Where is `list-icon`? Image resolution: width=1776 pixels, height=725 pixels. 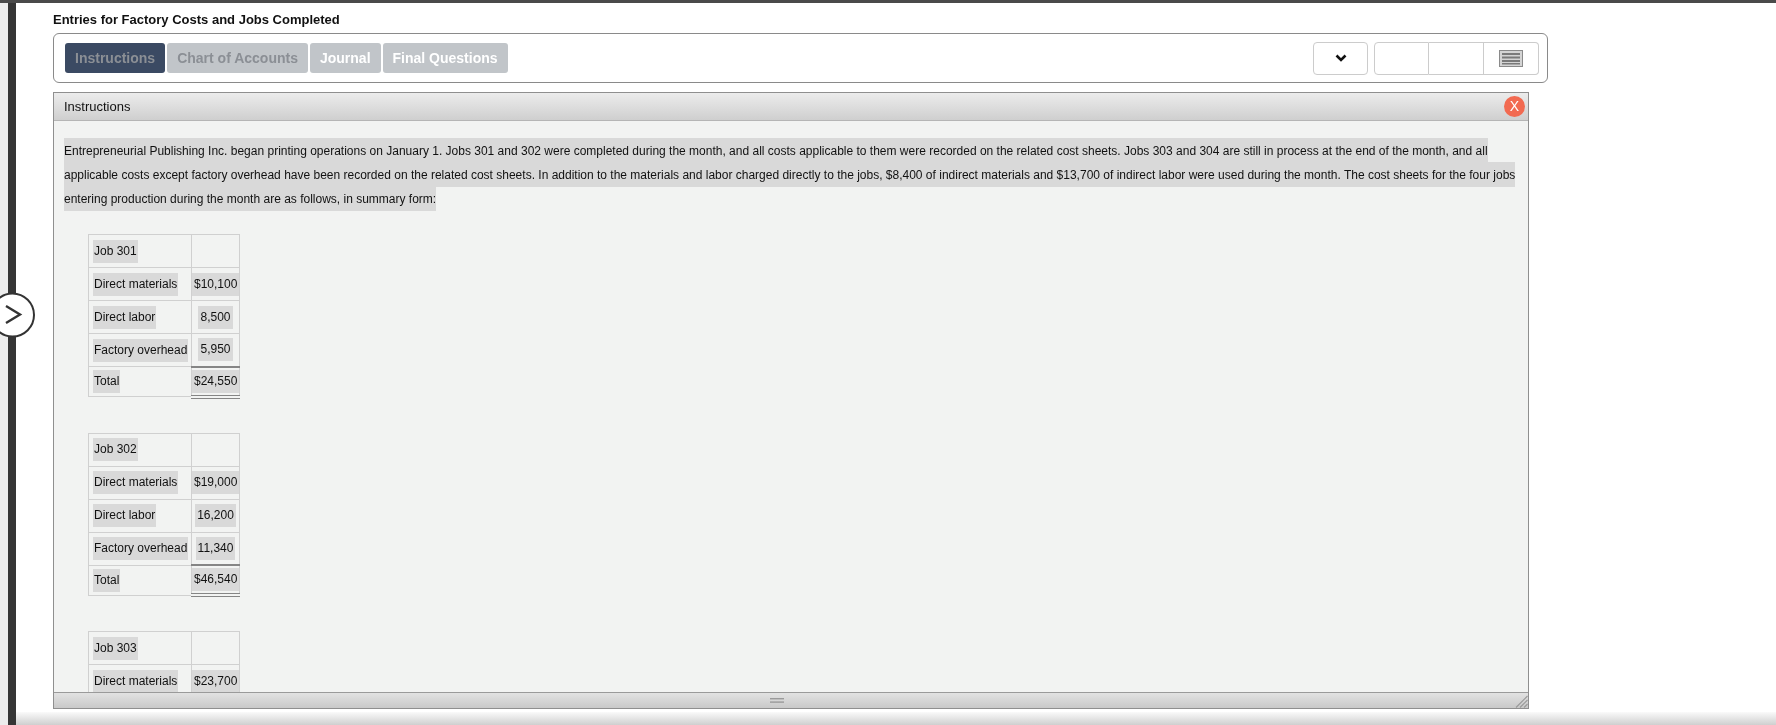
list-icon is located at coordinates (1511, 58).